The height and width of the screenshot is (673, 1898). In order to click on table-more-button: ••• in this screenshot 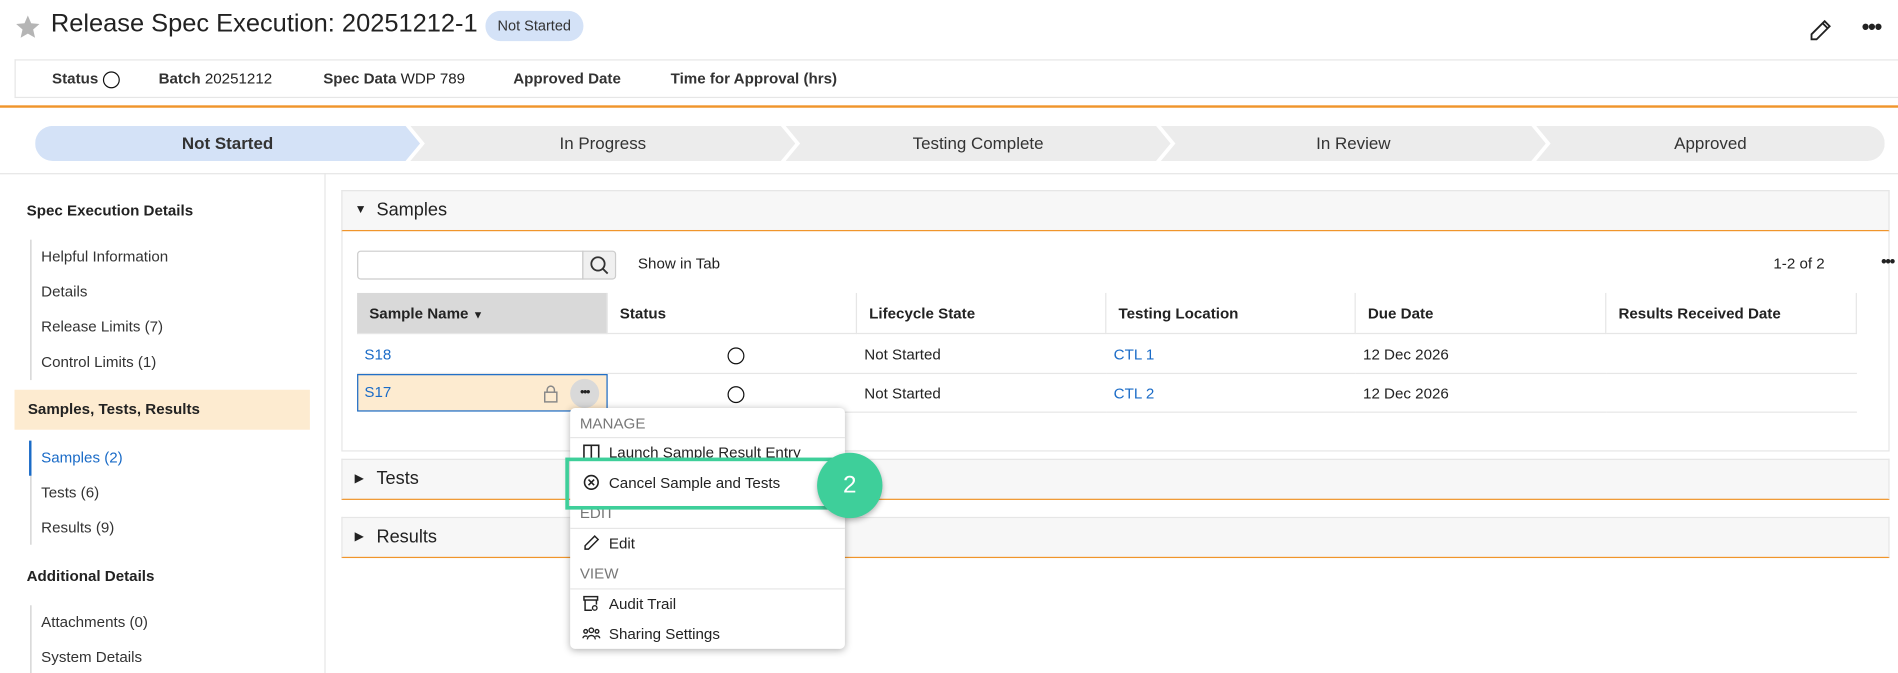, I will do `click(1888, 261)`.